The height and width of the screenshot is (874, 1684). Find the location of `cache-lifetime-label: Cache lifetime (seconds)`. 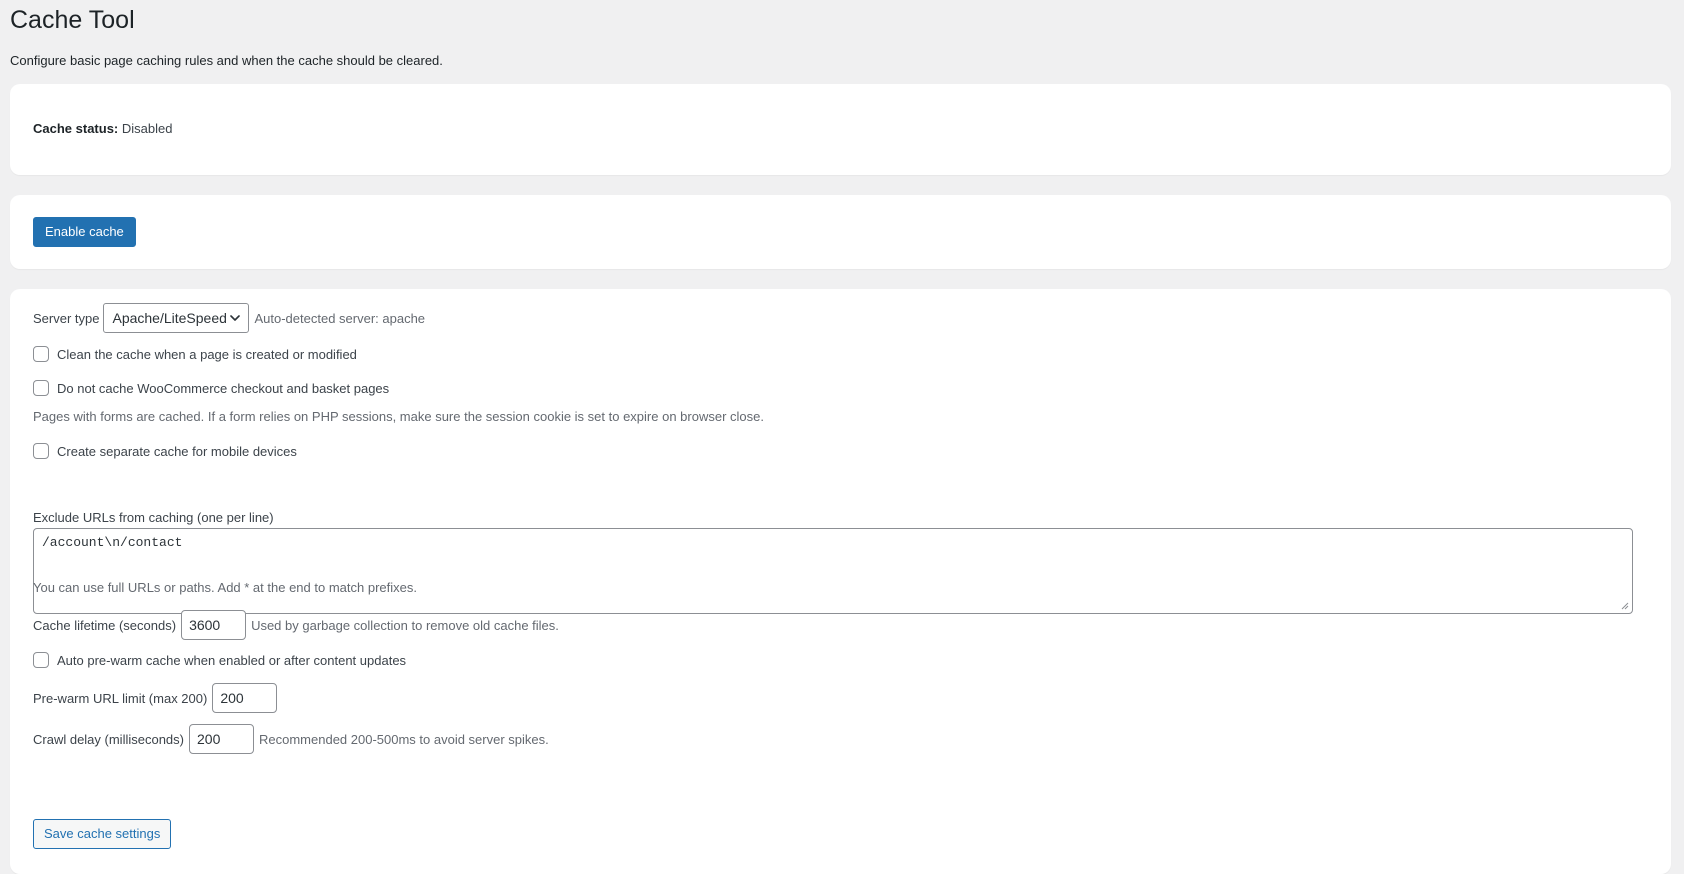

cache-lifetime-label: Cache lifetime (seconds) is located at coordinates (105, 625).